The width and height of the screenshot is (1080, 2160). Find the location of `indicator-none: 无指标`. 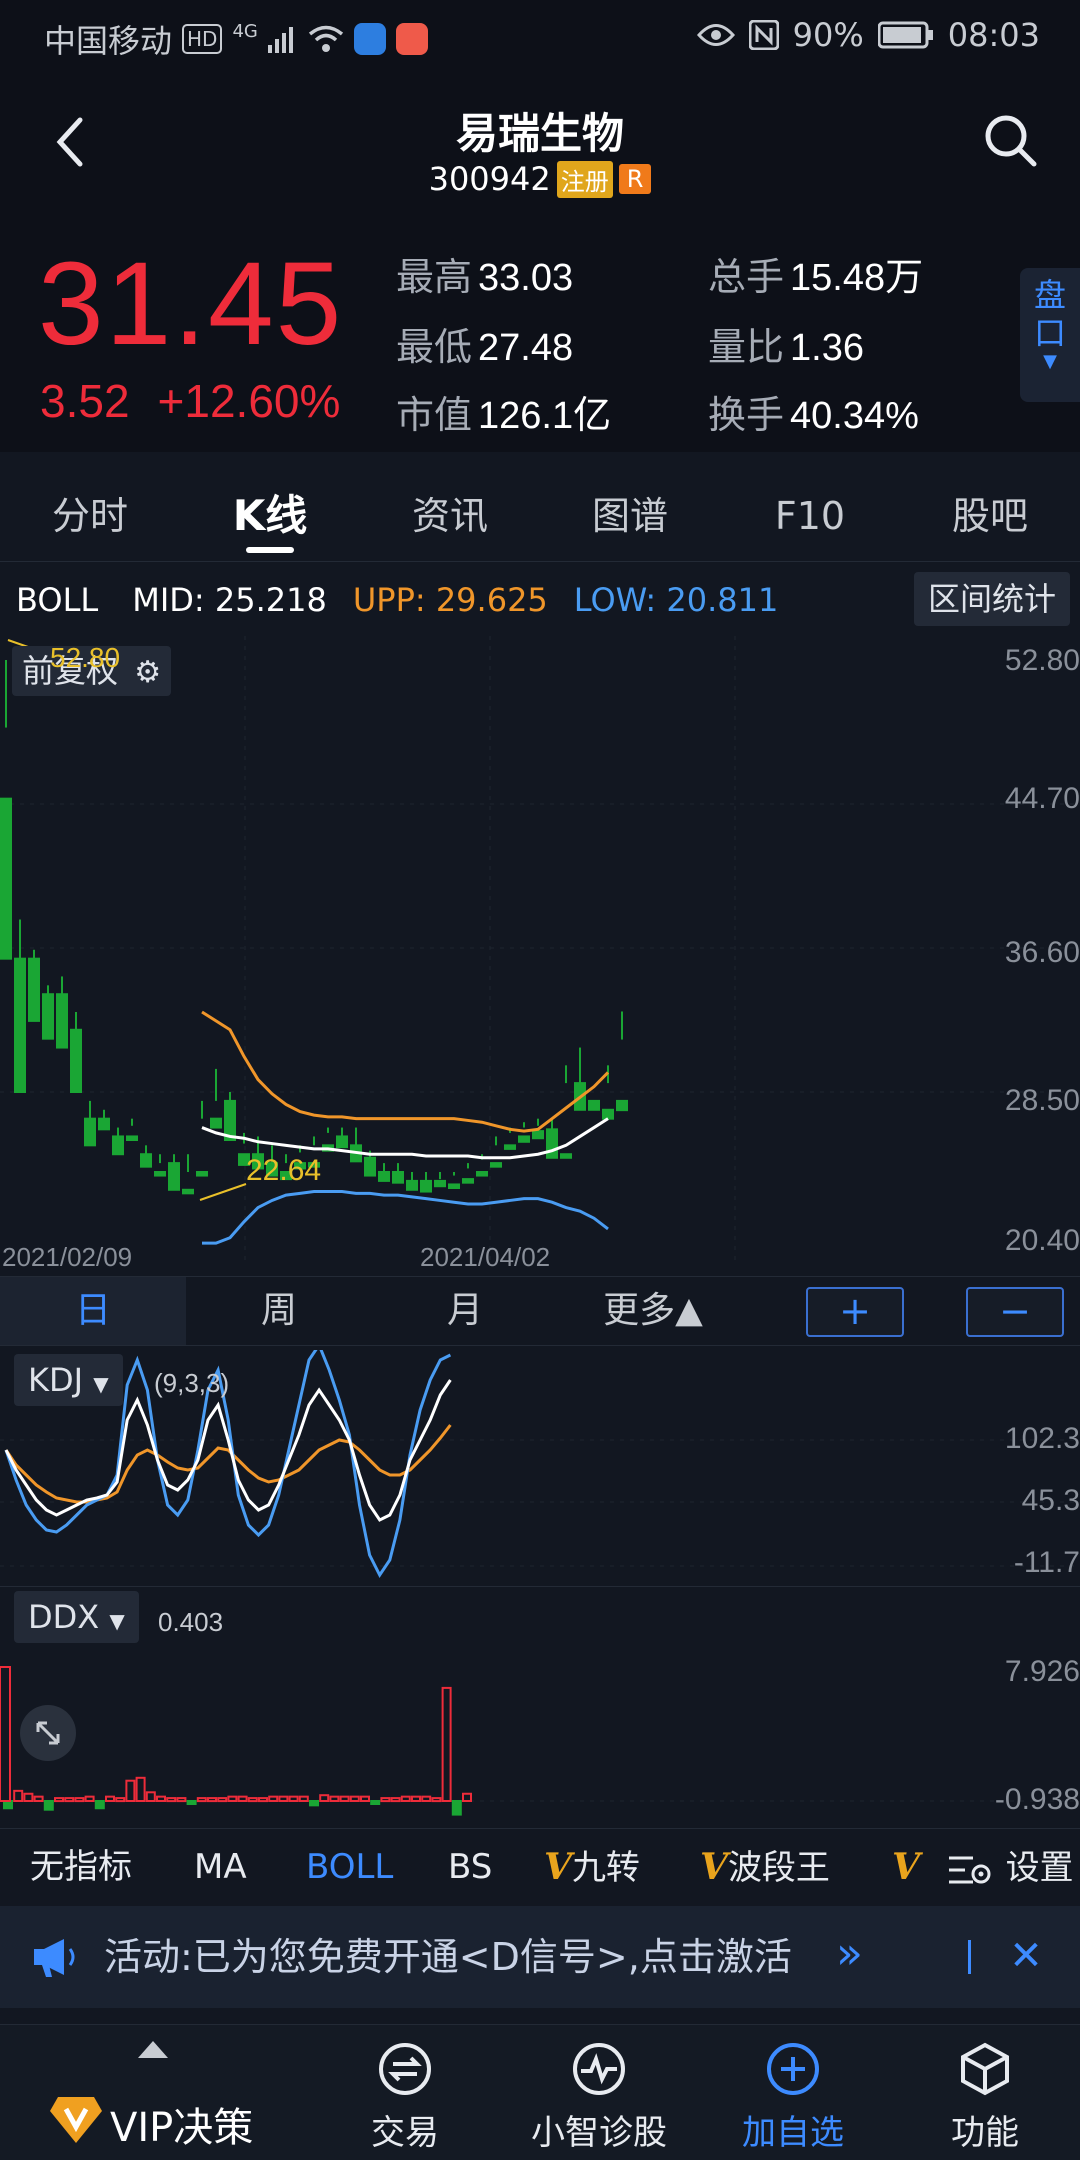

indicator-none: 无指标 is located at coordinates (81, 1867).